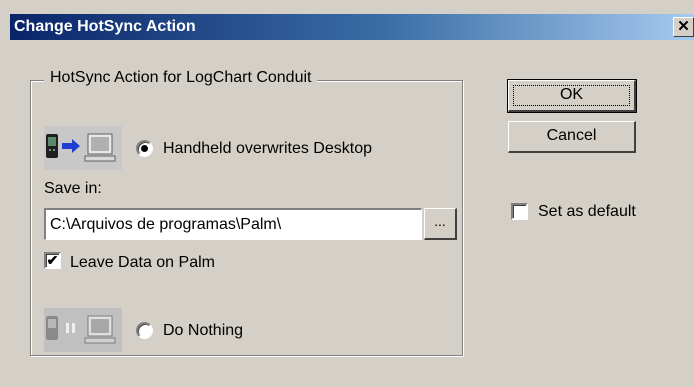 The image size is (694, 387). Describe the element at coordinates (73, 188) in the screenshot. I see `save-in-label: Save in:` at that location.